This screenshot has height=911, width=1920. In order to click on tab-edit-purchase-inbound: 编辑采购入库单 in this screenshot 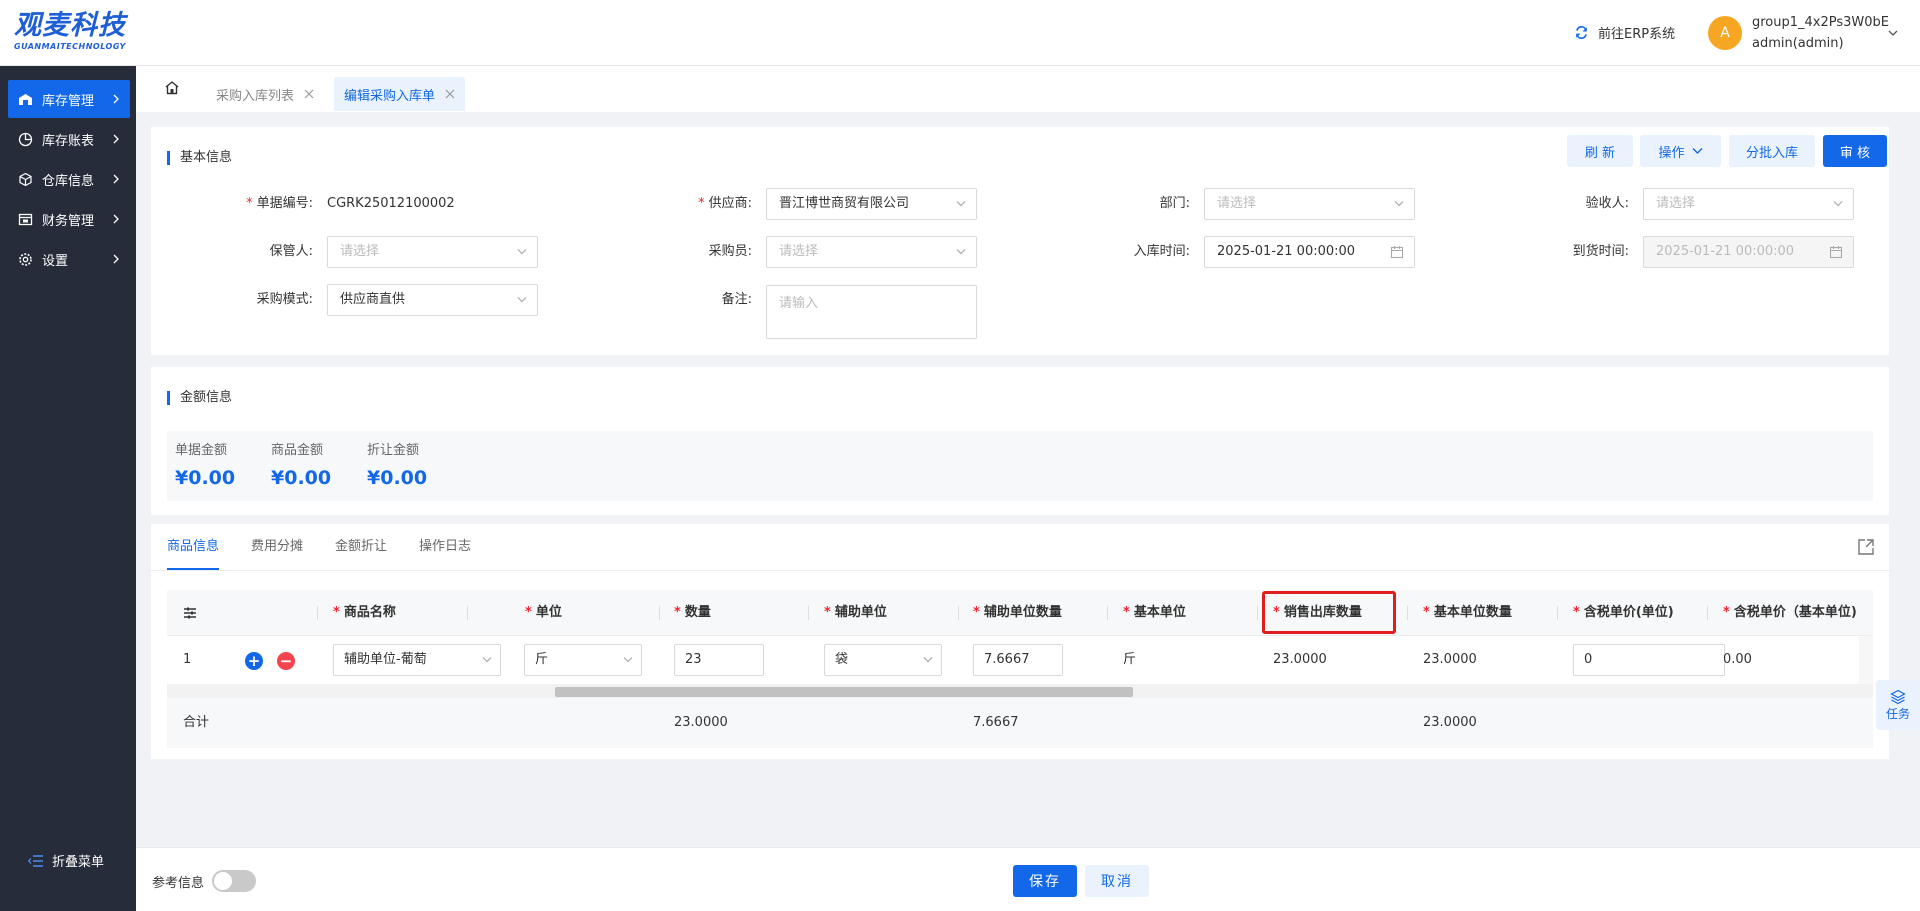, I will do `click(400, 94)`.